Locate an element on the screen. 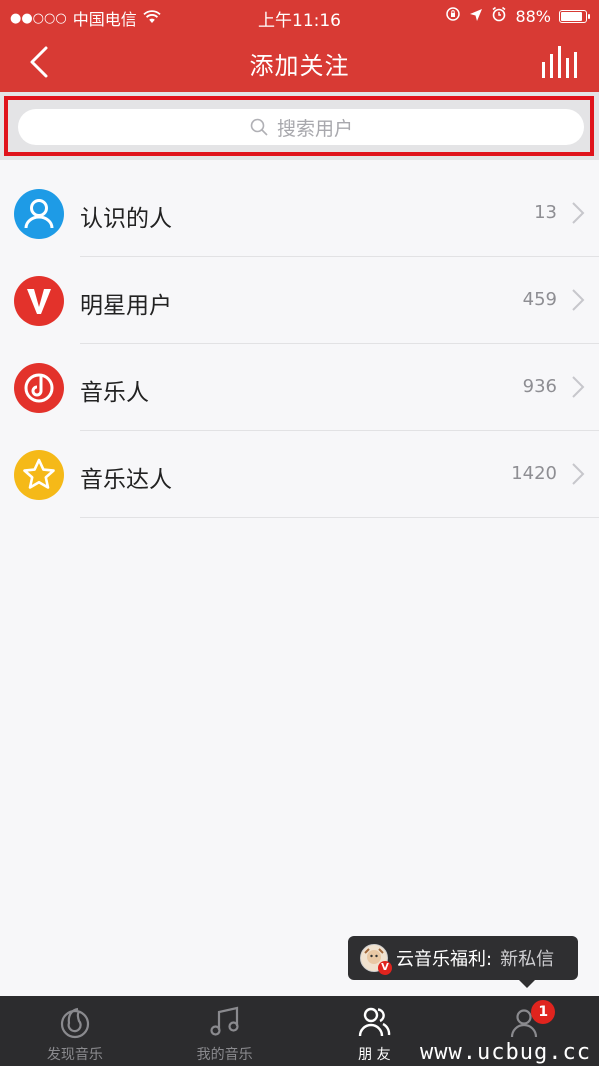  divider is located at coordinates (339, 517).